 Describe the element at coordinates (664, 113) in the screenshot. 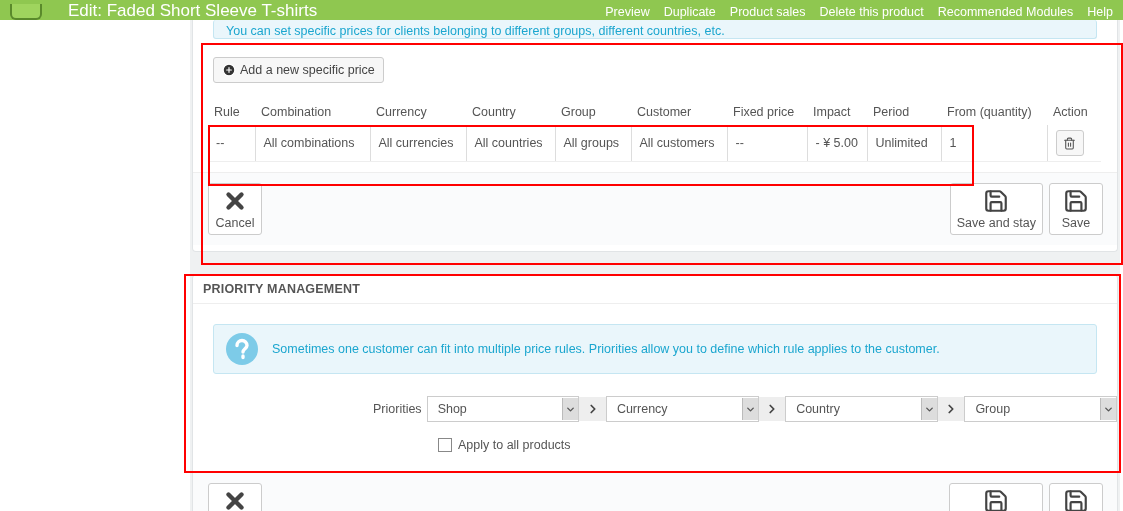

I see `column-header: Customer` at that location.